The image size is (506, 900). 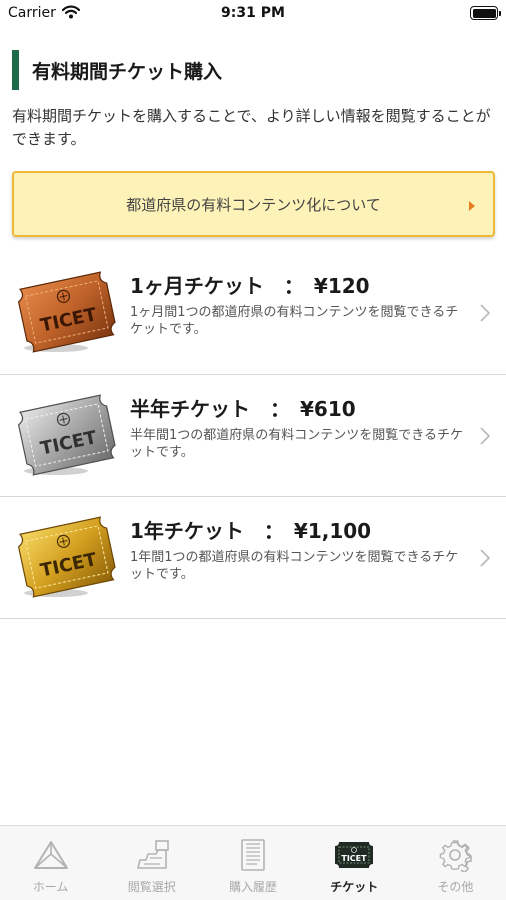 What do you see at coordinates (294, 321) in the screenshot?
I see `ticket-description: 1ヶ月間1つの都道府県の有料コンテンツを閲覧できるチケットです。` at bounding box center [294, 321].